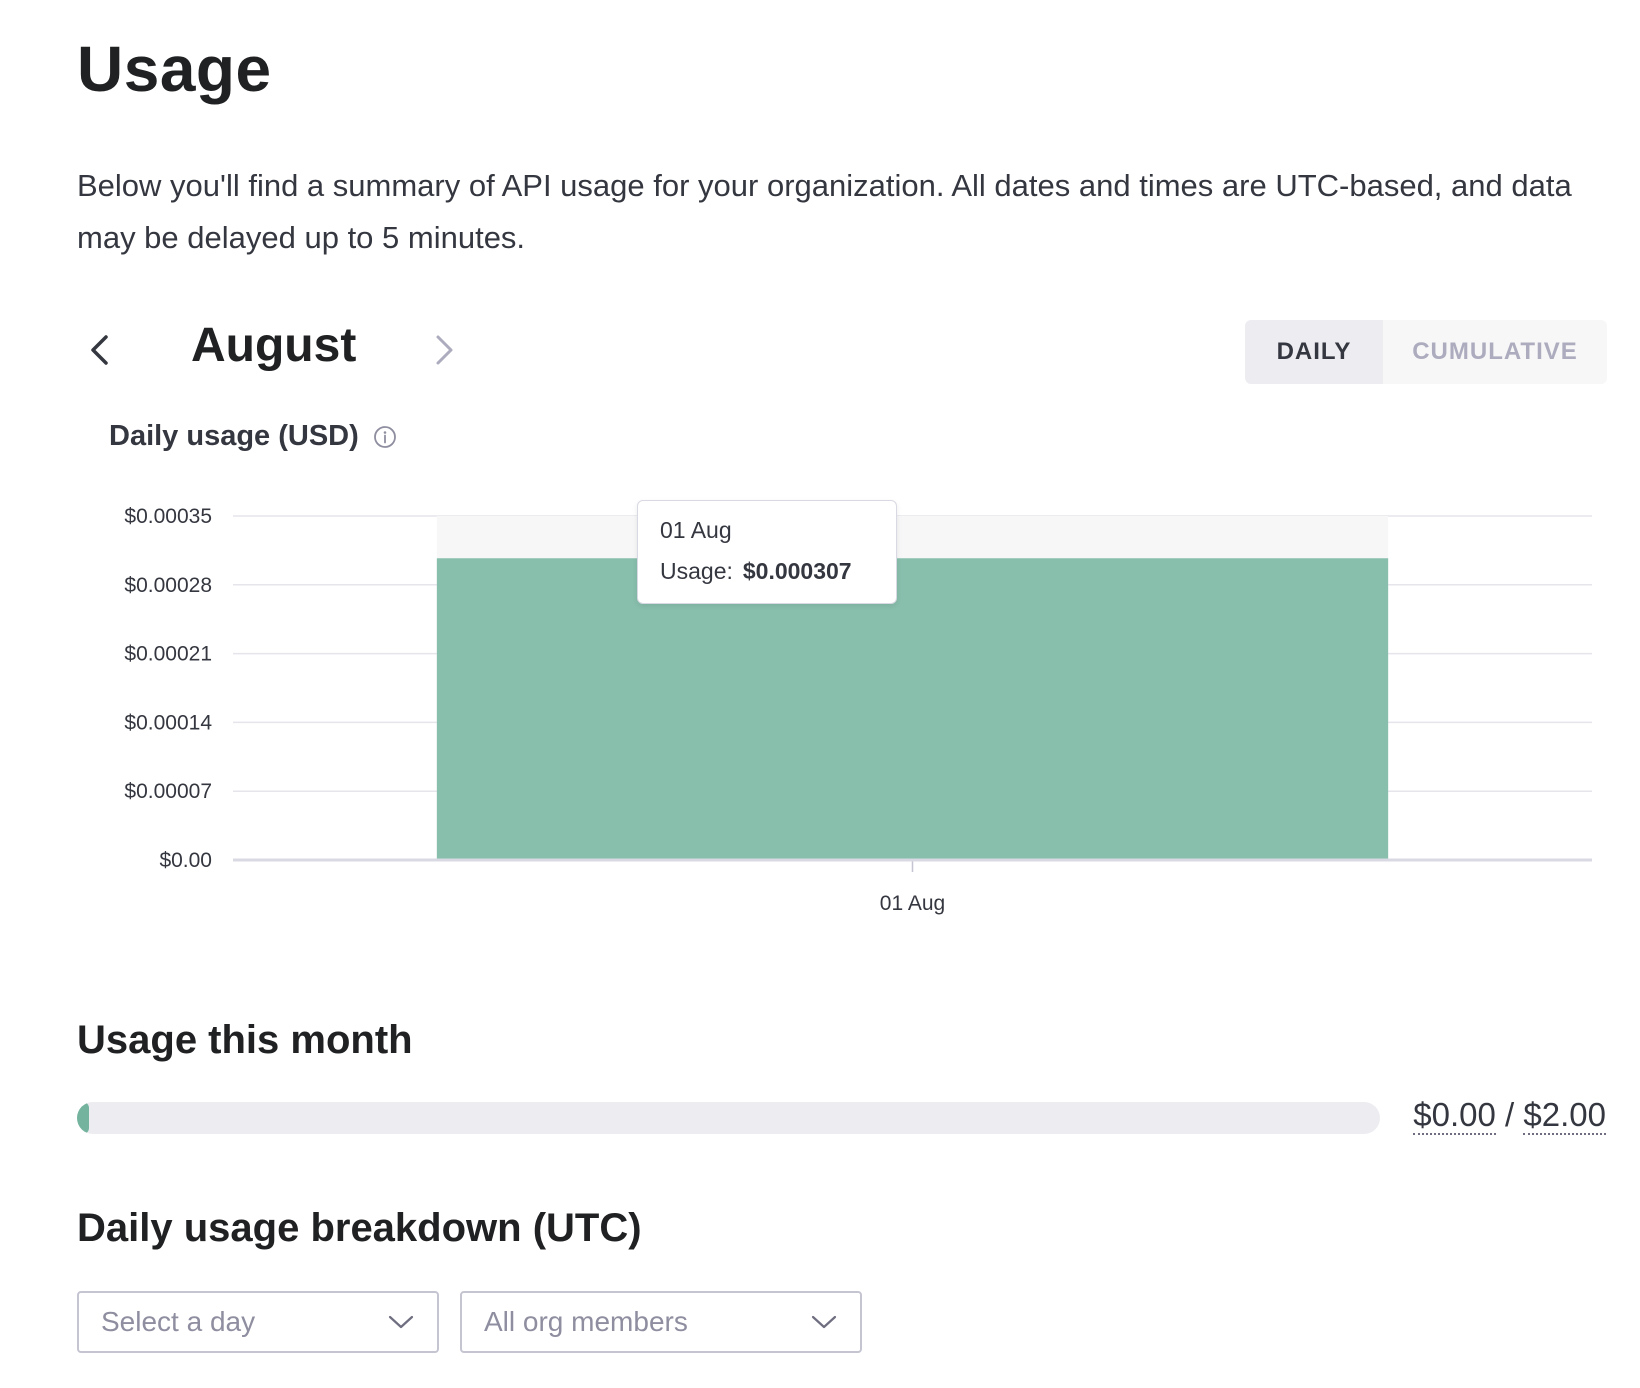 The image size is (1640, 1388). I want to click on y-tick-label: $0.00028, so click(168, 585).